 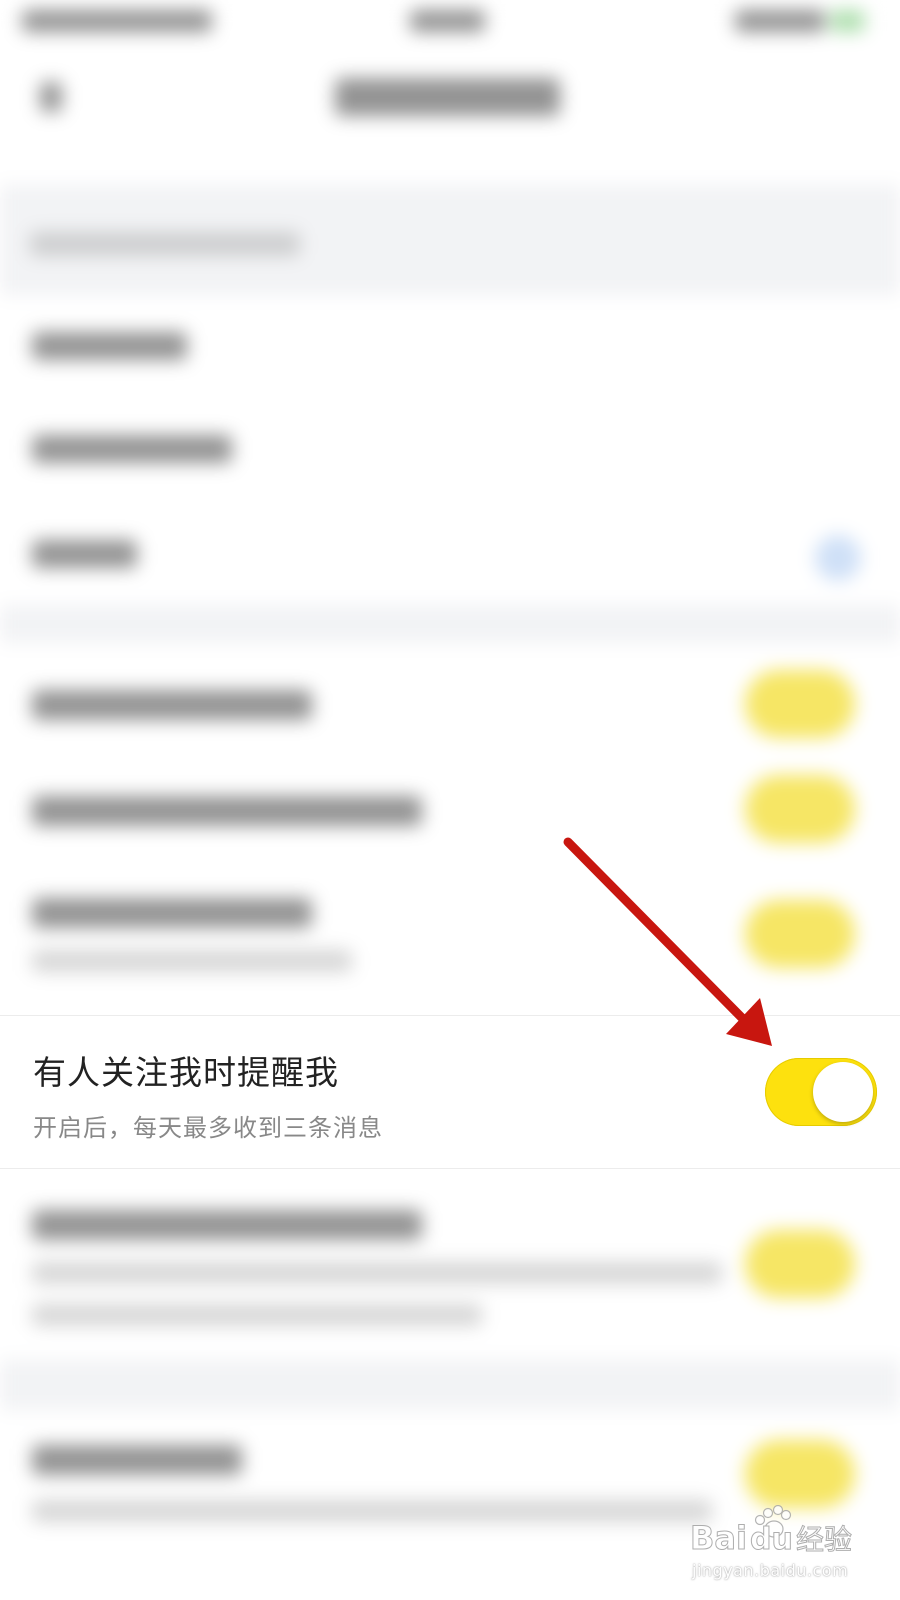 What do you see at coordinates (186, 1072) in the screenshot?
I see `setting-title: 有人关注我时提醒我` at bounding box center [186, 1072].